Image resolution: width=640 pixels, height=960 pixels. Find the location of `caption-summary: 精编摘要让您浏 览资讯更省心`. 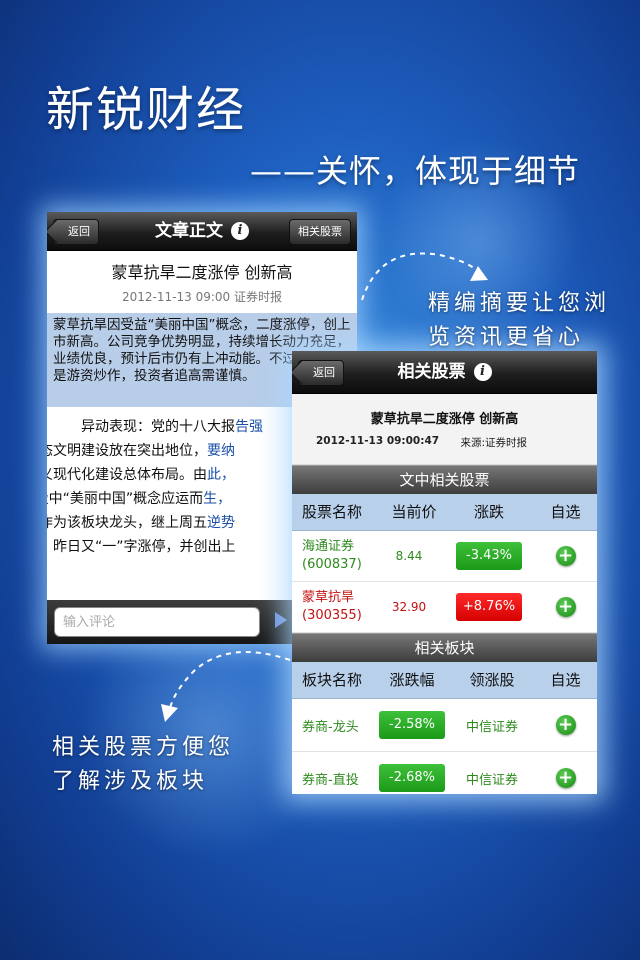

caption-summary: 精编摘要让您浏 览资讯更省心 is located at coordinates (519, 320).